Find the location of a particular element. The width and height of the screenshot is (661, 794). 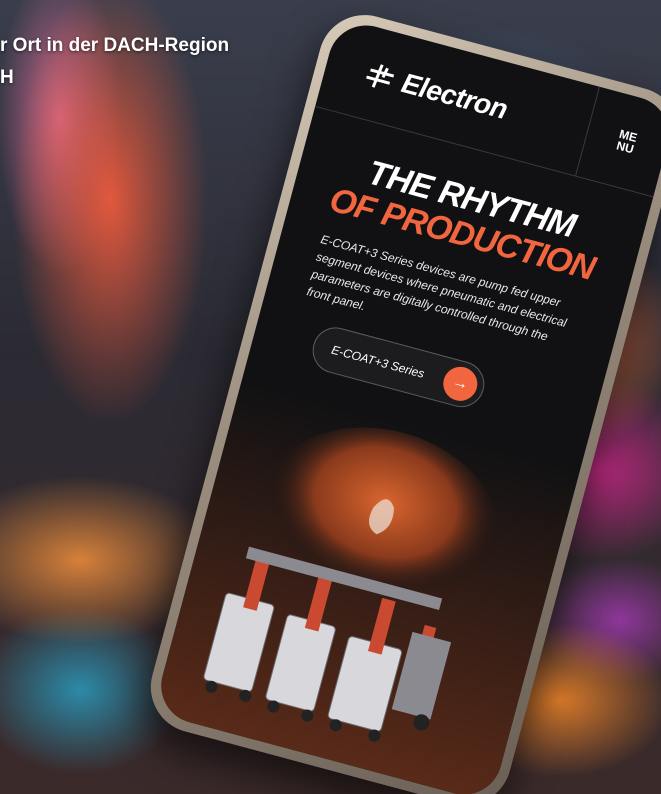

menu-button: ME NU is located at coordinates (618, 141).